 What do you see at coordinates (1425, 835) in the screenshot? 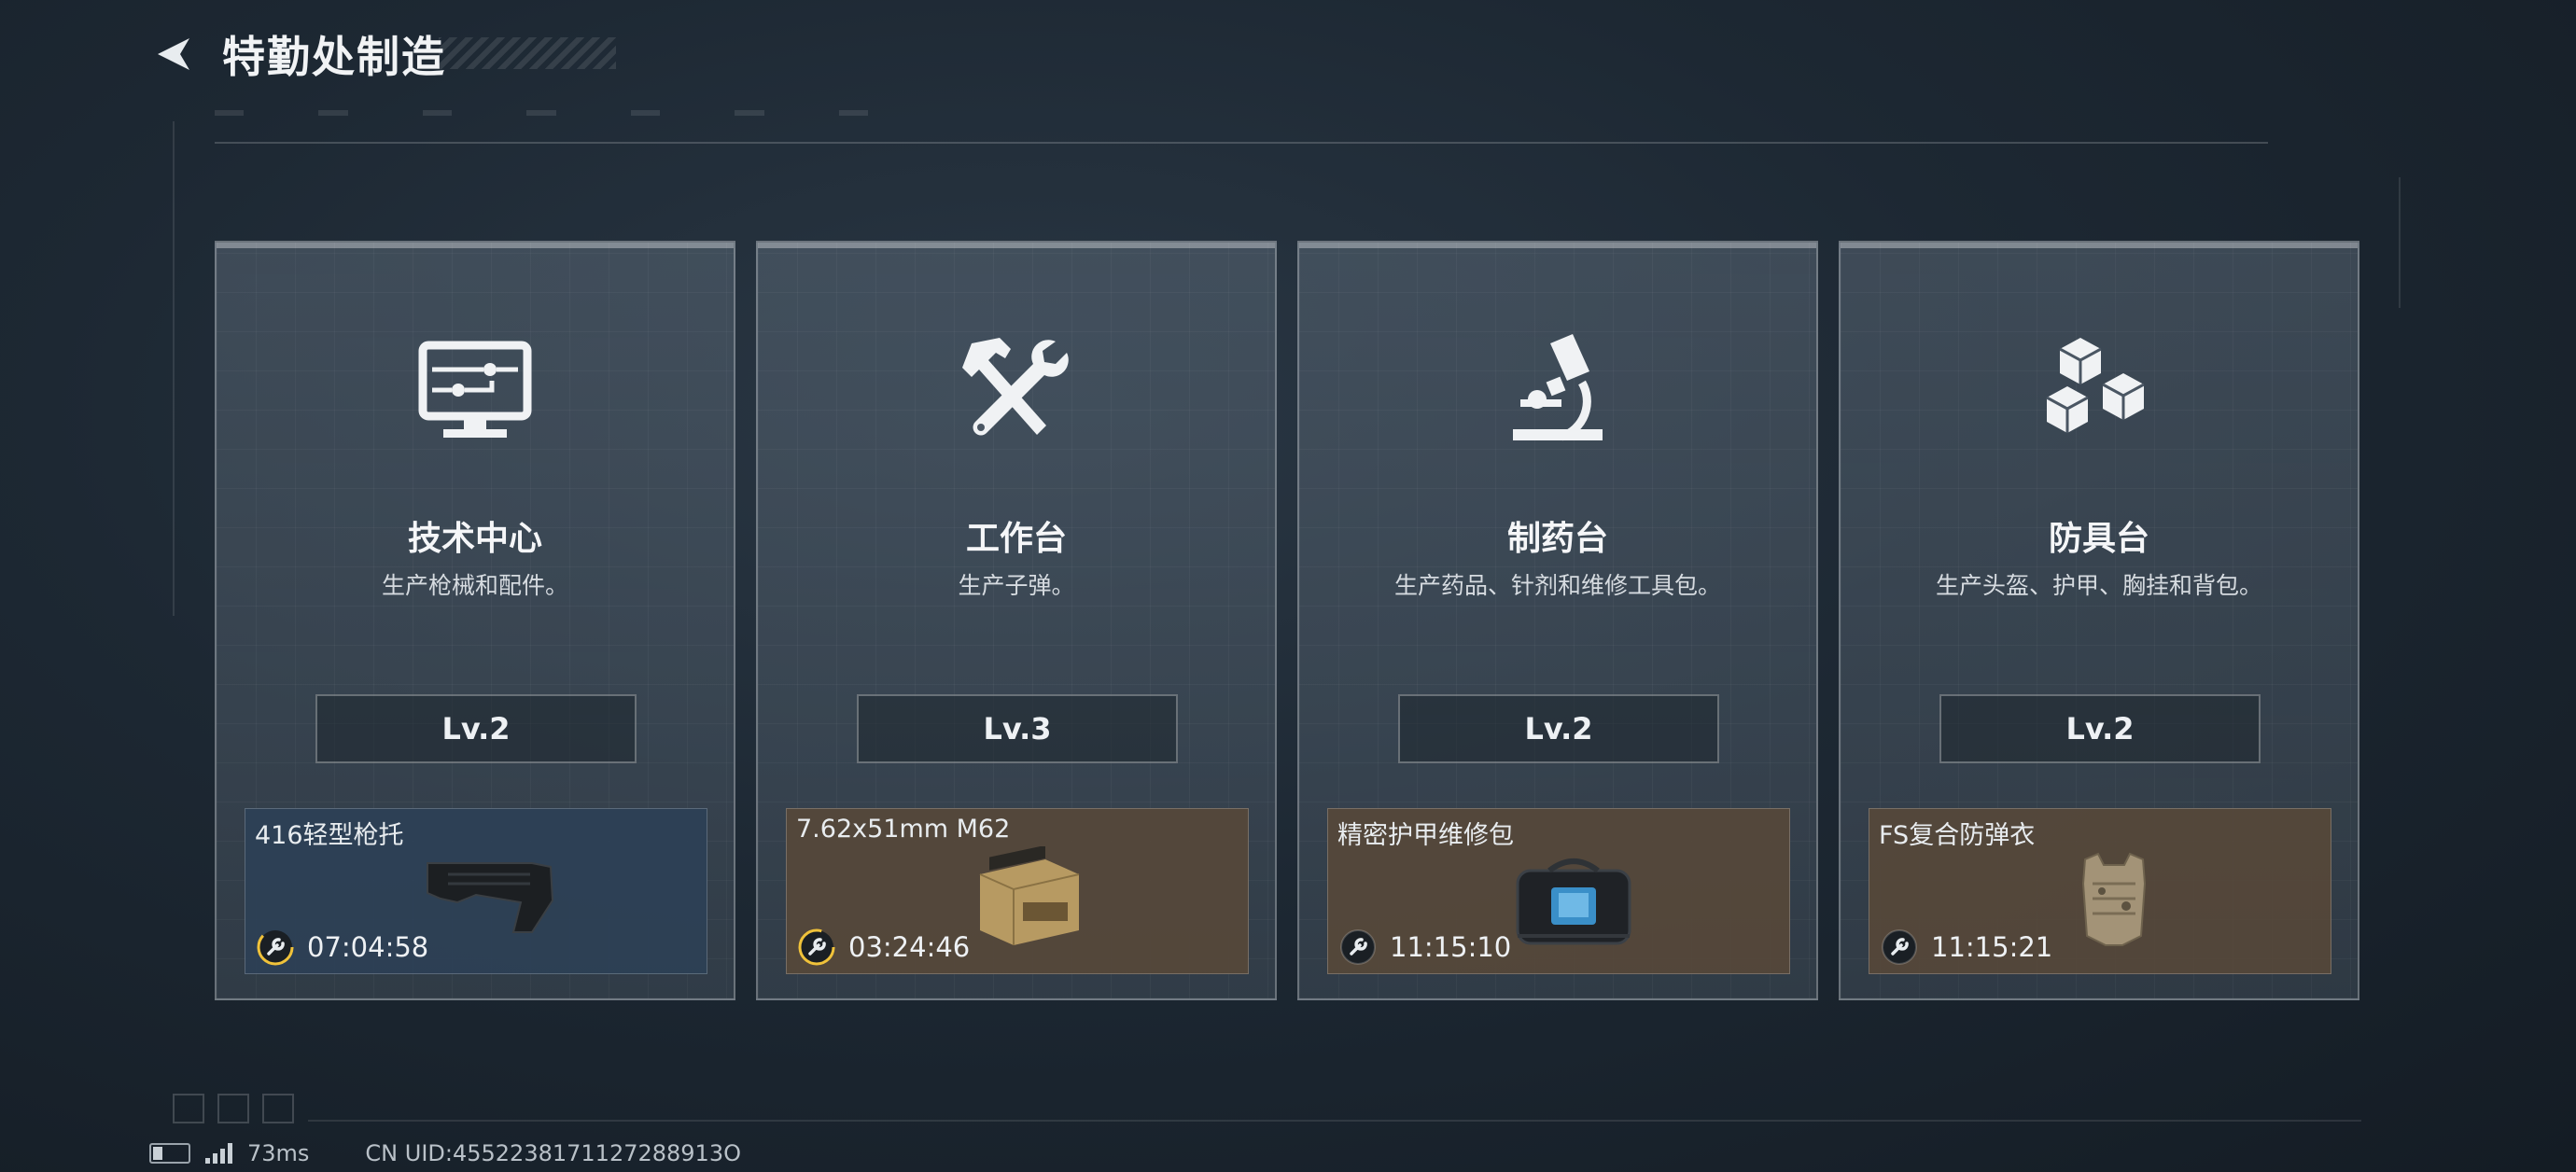
I see `product-name: 精密护甲维修包` at bounding box center [1425, 835].